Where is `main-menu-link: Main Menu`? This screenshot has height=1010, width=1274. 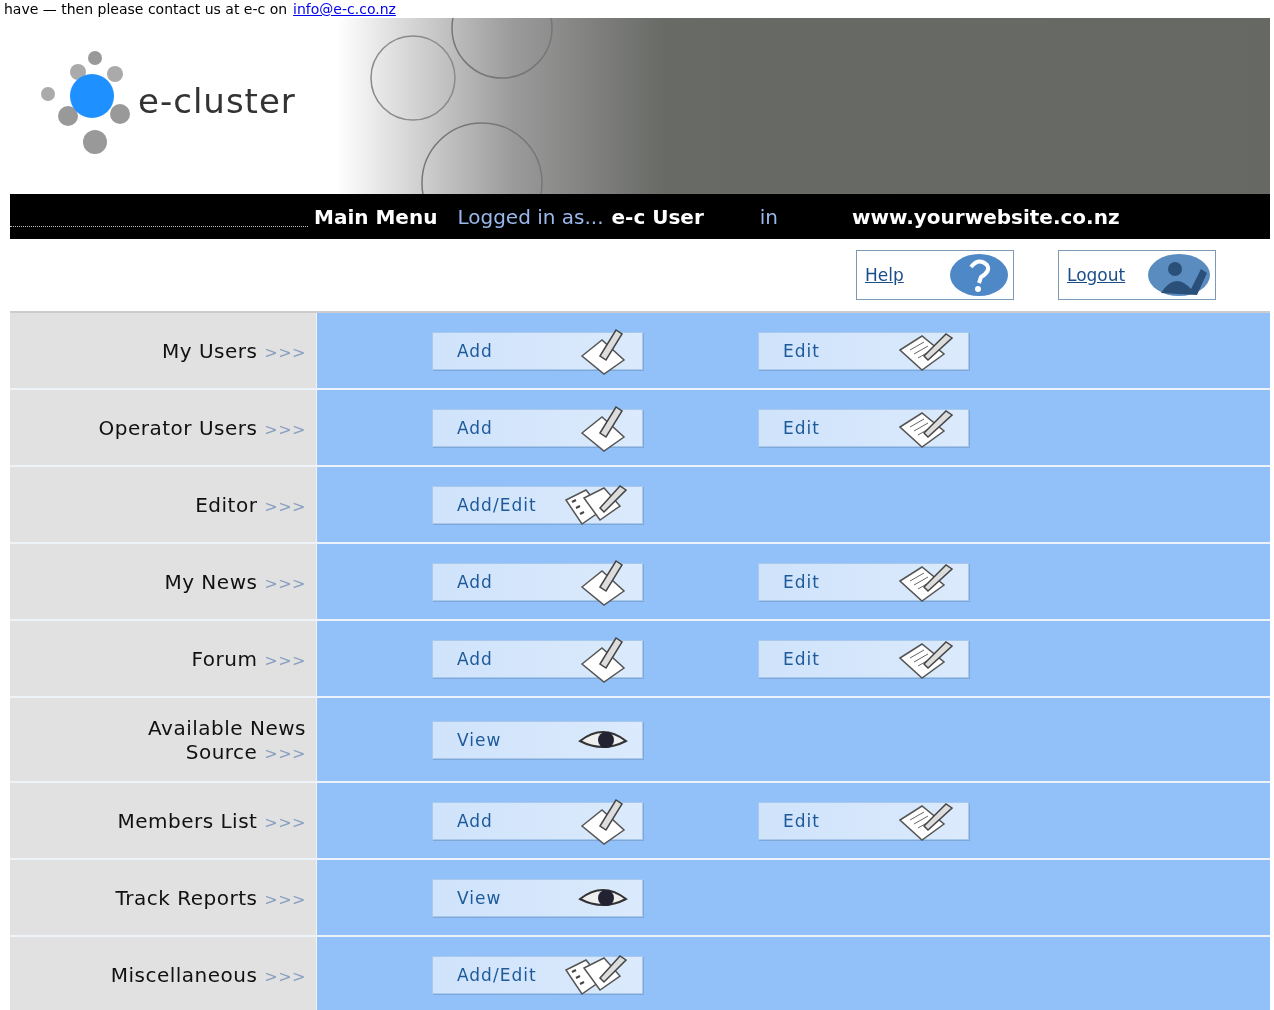
main-menu-link: Main Menu is located at coordinates (376, 216).